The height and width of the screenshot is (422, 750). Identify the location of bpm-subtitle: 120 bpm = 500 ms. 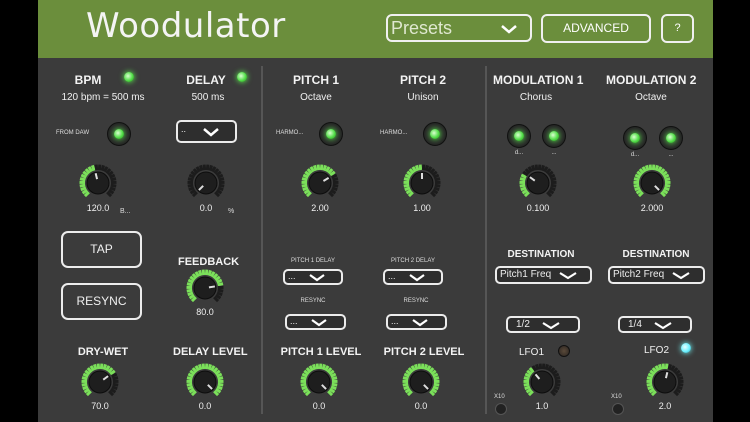
(103, 97).